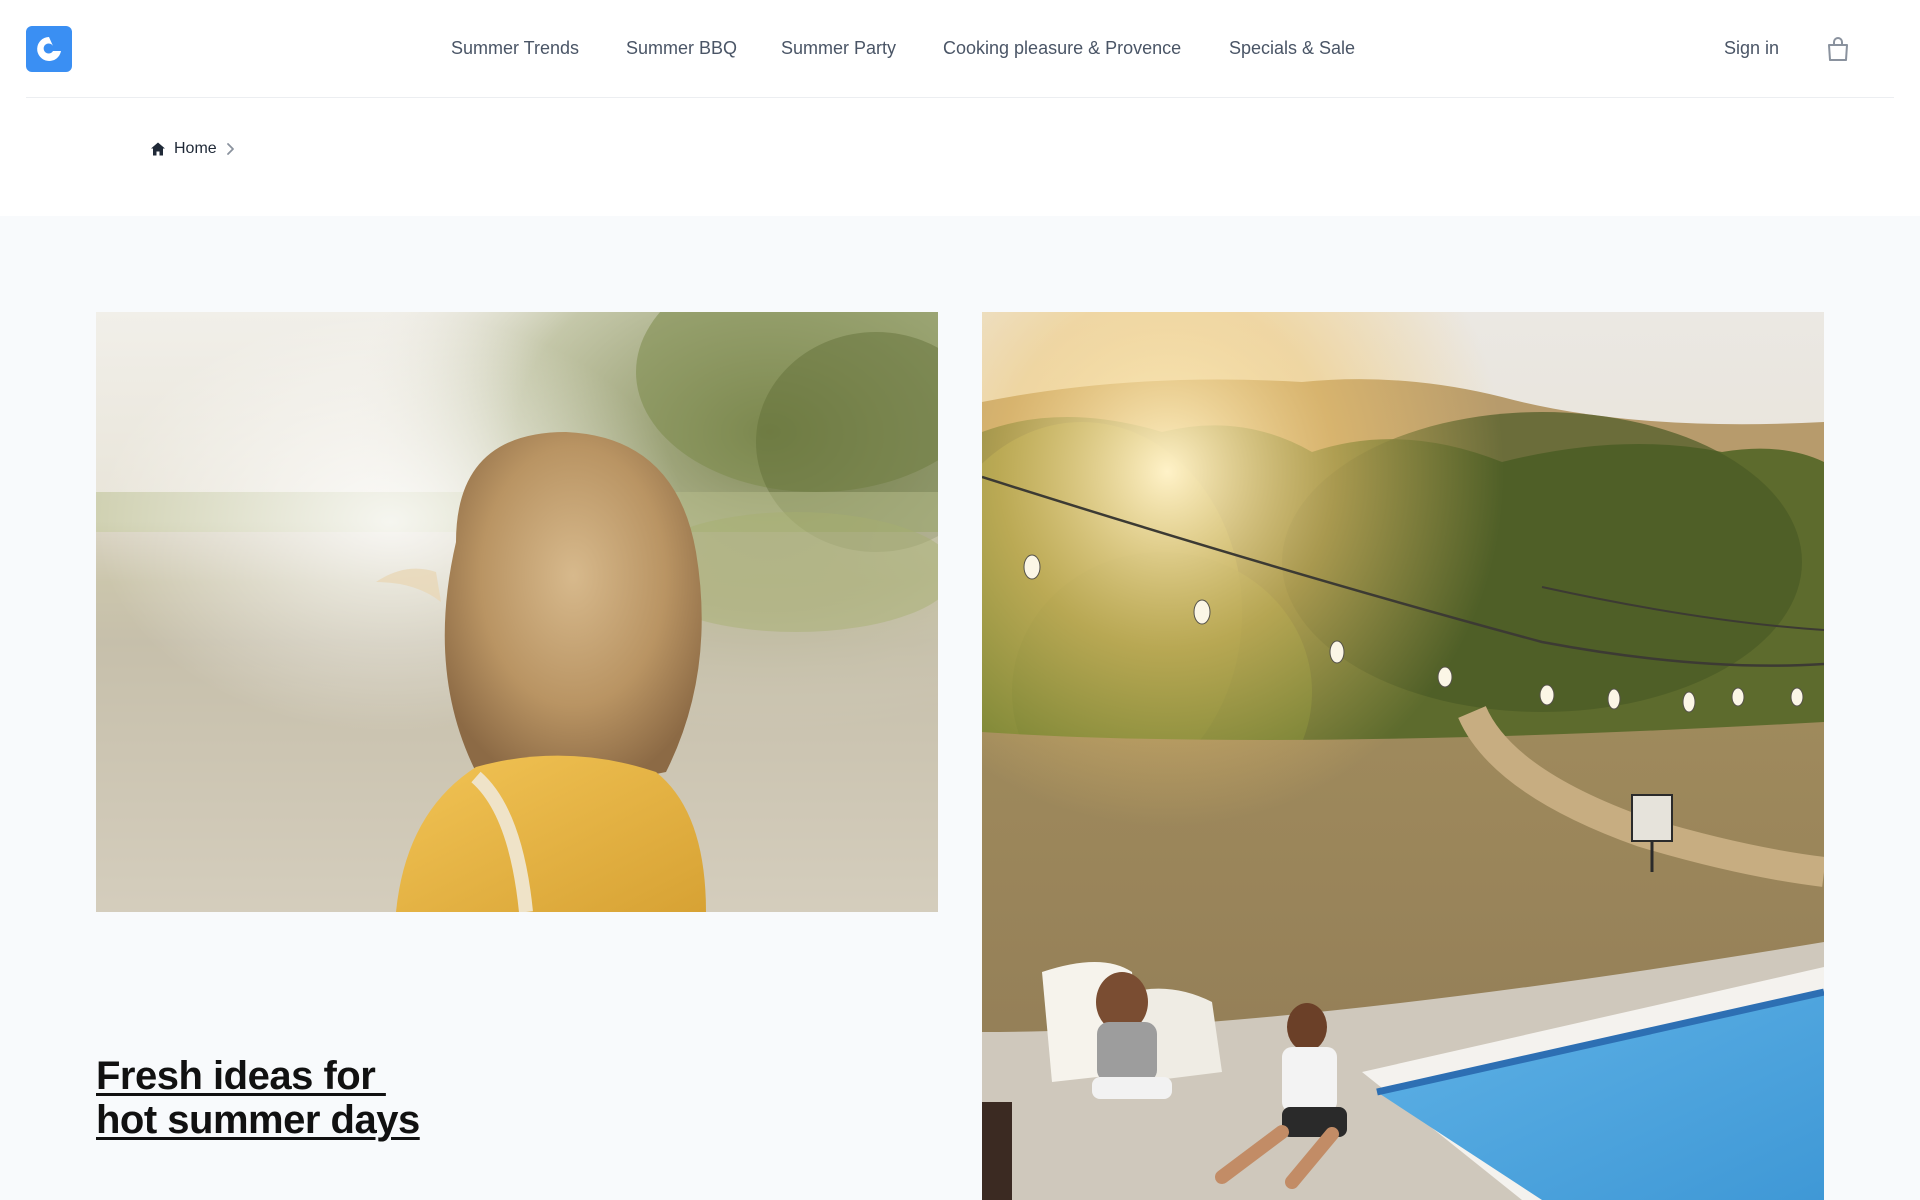 The image size is (1920, 1200). I want to click on nav-summer-trends: Summer Trends, so click(515, 48).